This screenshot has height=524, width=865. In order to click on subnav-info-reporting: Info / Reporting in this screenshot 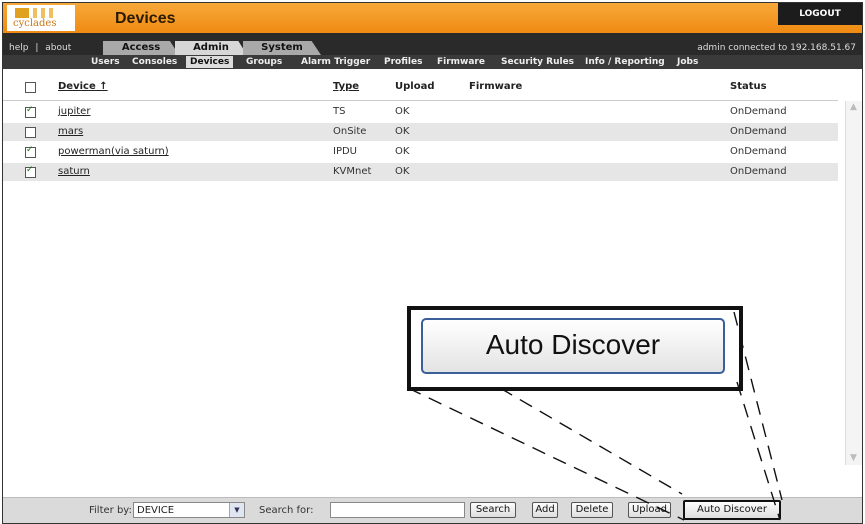, I will do `click(625, 62)`.